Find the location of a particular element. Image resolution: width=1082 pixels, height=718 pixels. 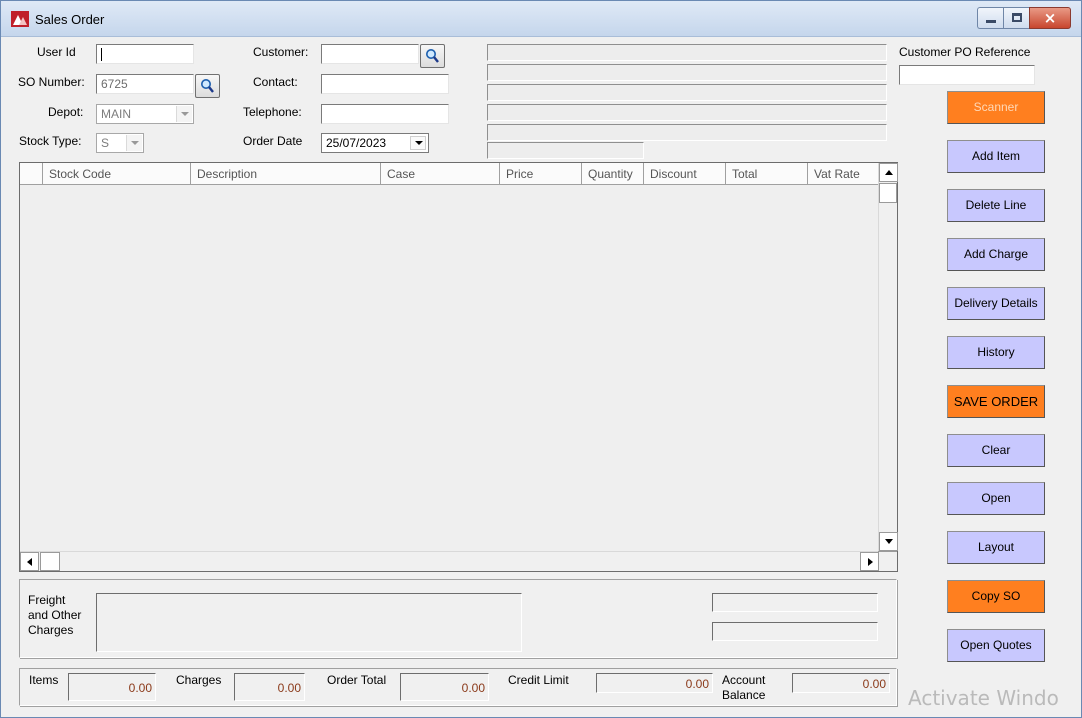

credit-limit-label: Credit Limit is located at coordinates (538, 680).